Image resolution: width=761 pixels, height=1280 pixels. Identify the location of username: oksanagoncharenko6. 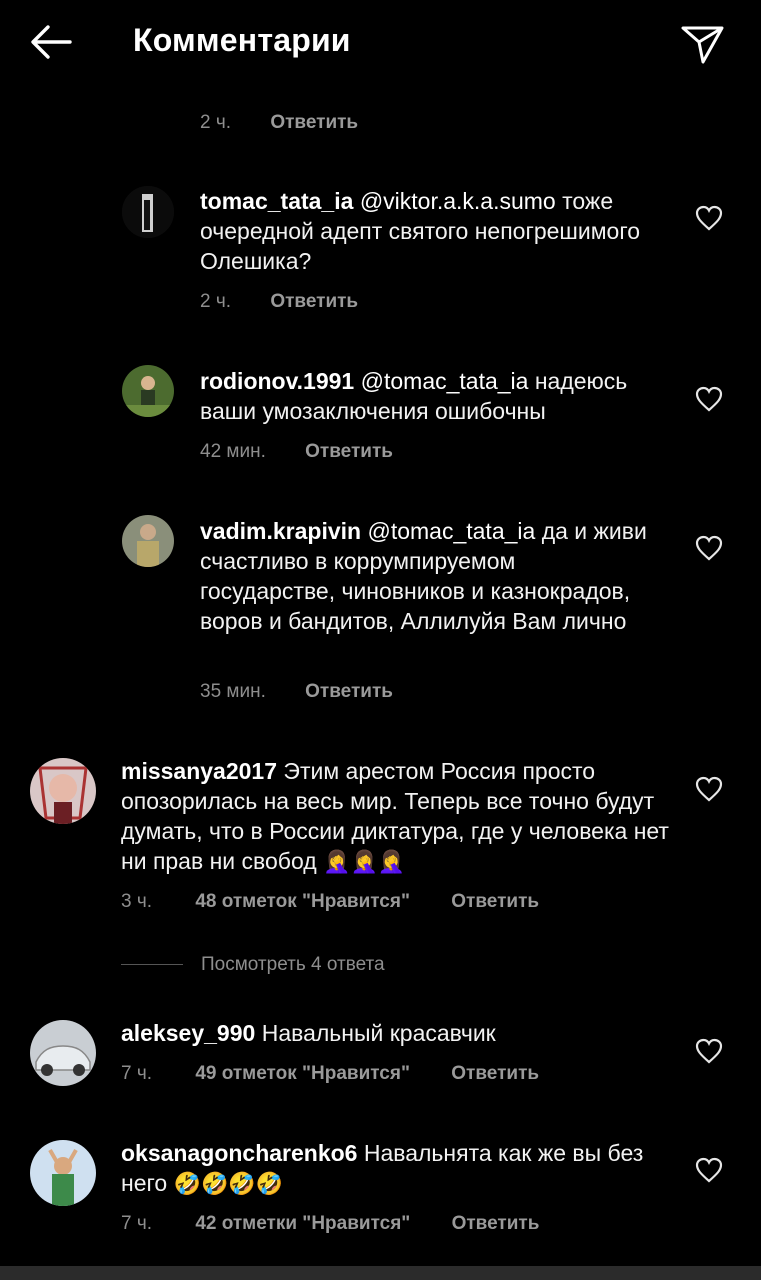
(239, 1153).